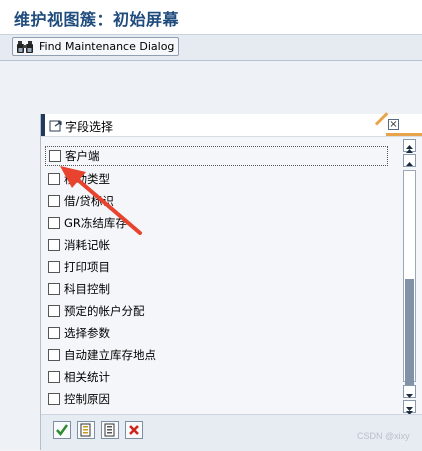  I want to click on scroll-page-down-icon, so click(409, 407).